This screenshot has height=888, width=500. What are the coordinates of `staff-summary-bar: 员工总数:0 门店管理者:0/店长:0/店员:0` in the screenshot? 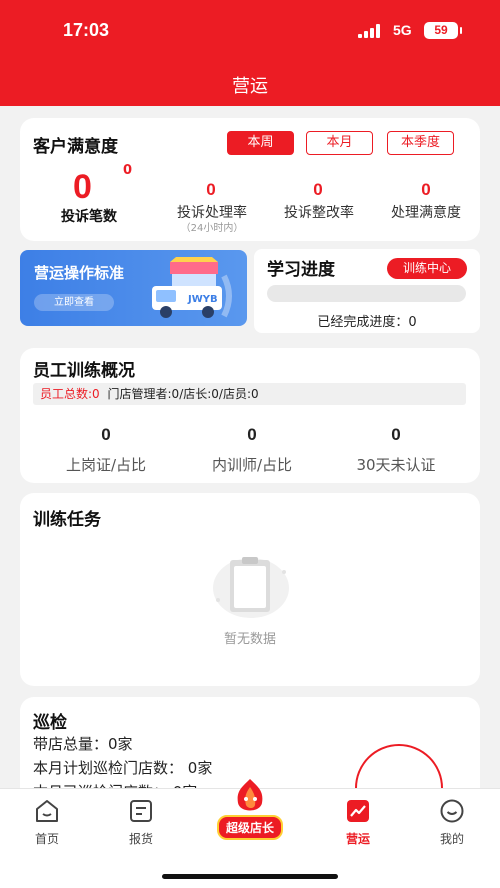 It's located at (249, 394).